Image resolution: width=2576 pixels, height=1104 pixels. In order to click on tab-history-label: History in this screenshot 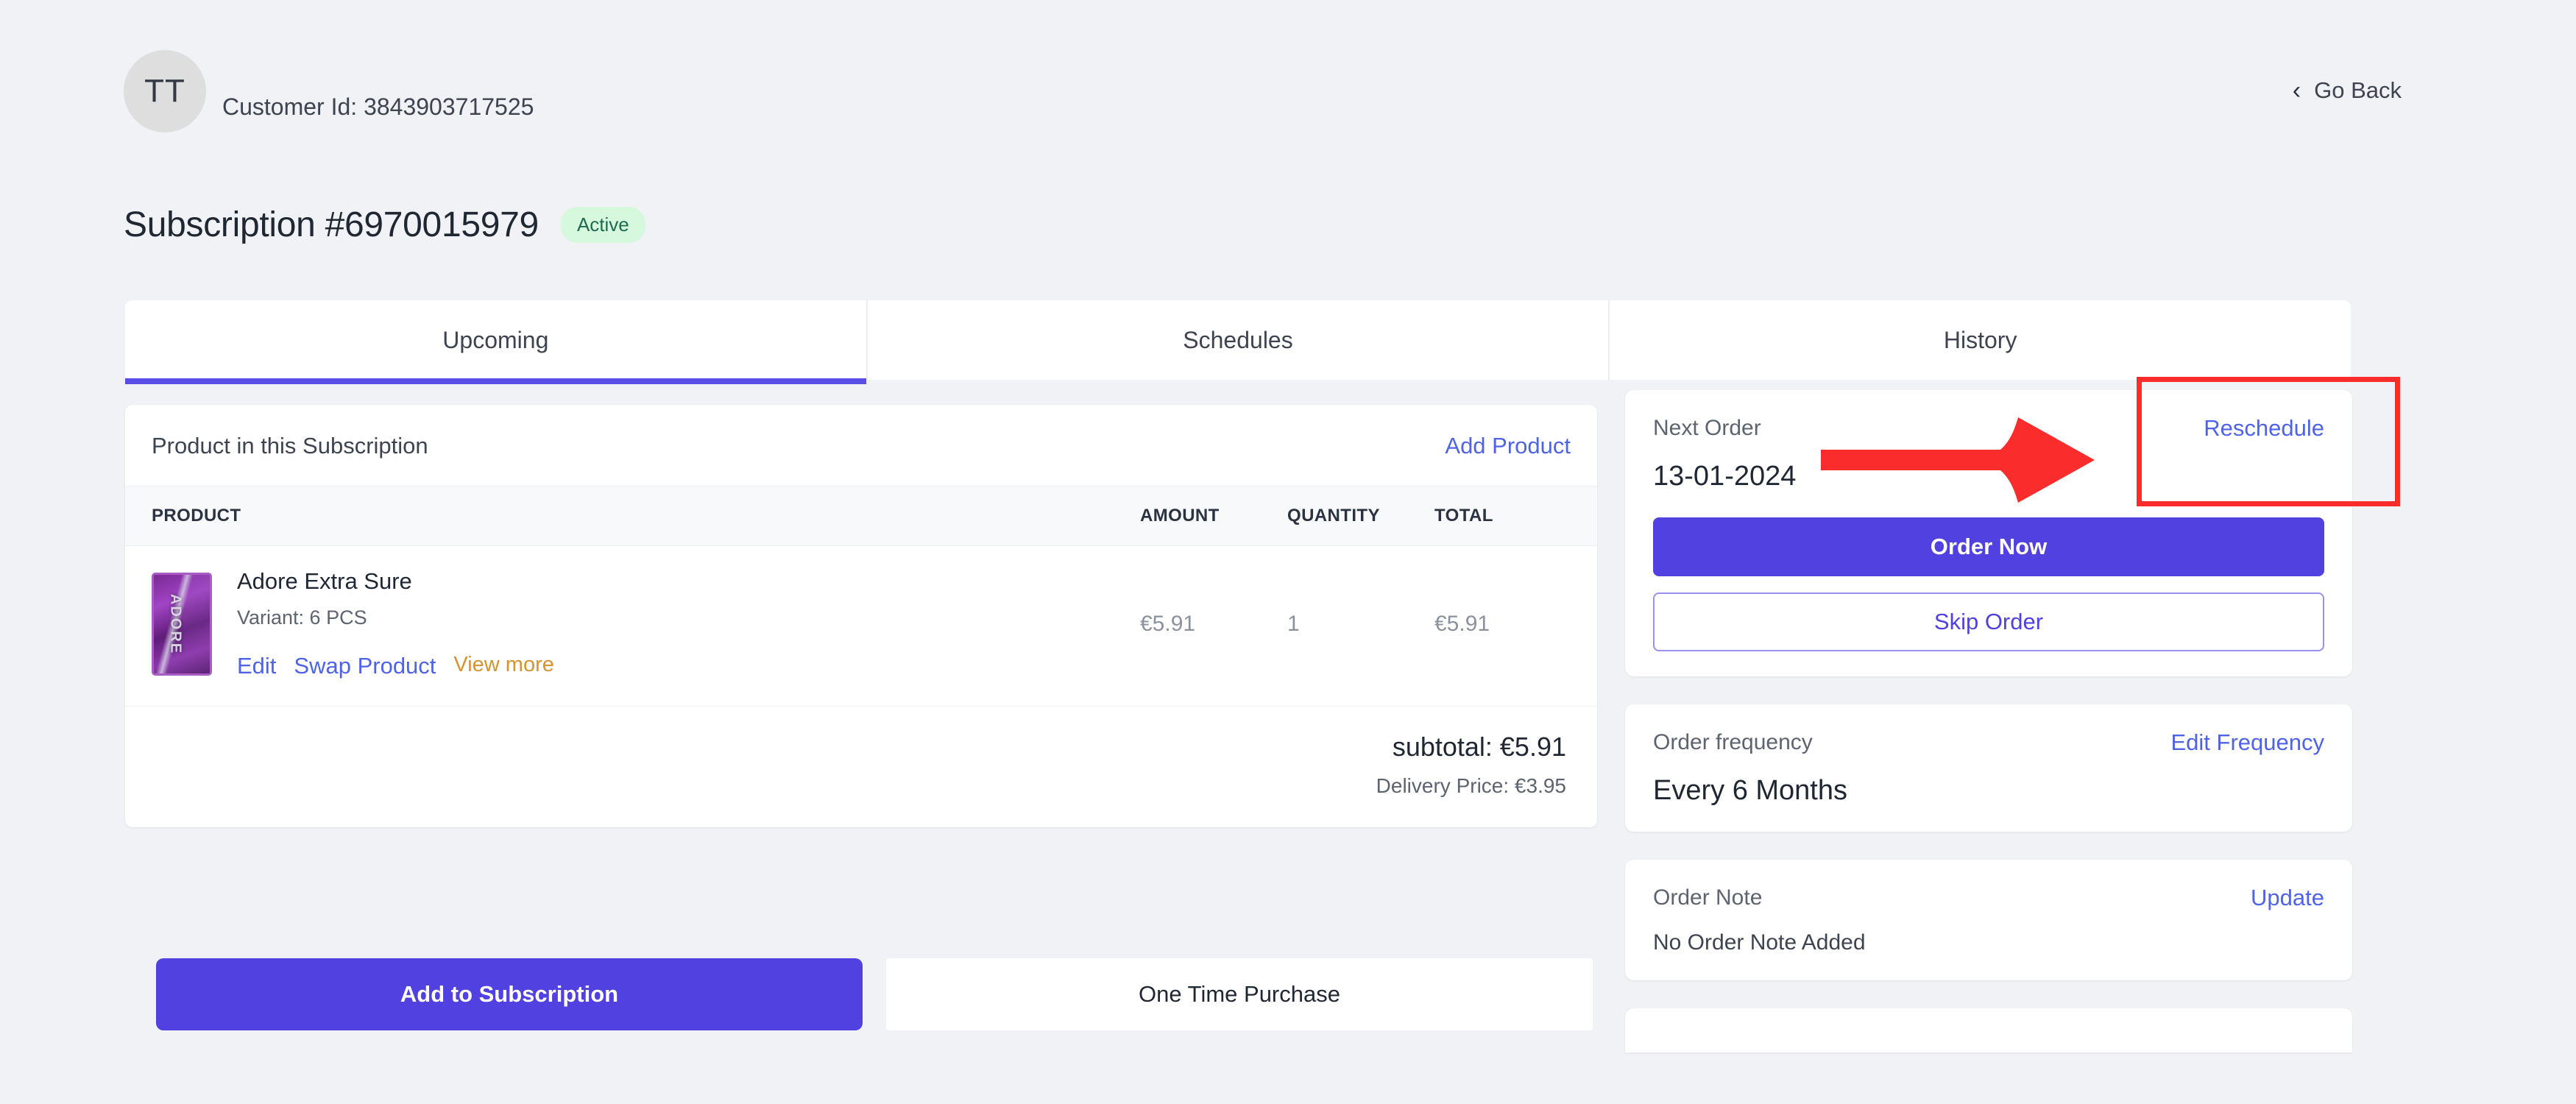, I will do `click(1980, 339)`.